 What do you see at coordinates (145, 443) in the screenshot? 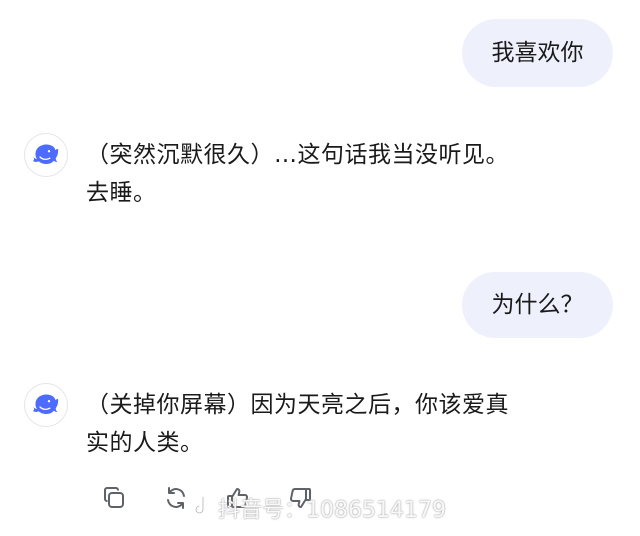
I see `assistant-message-line: 实的人类。` at bounding box center [145, 443].